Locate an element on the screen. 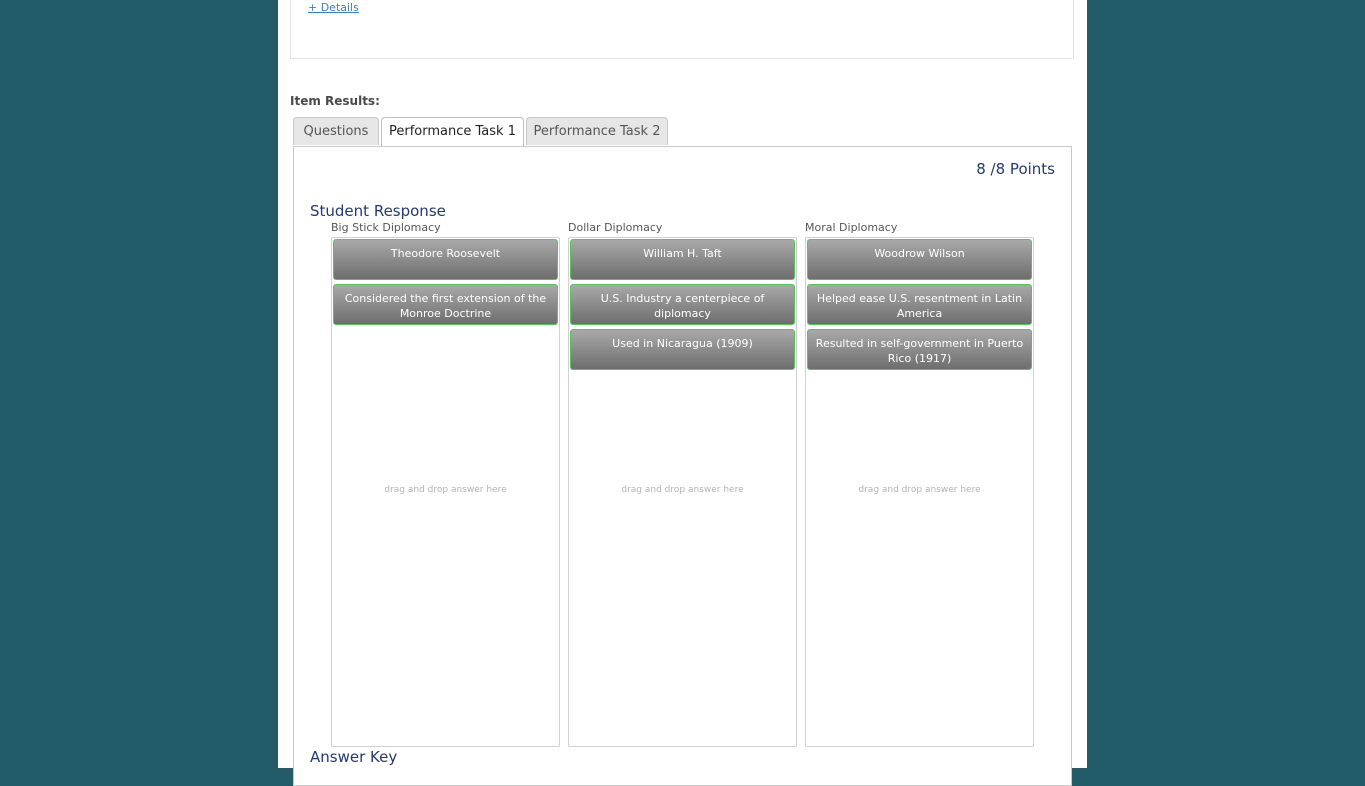  tab-performance-task-1: Performance Task 1 is located at coordinates (452, 132).